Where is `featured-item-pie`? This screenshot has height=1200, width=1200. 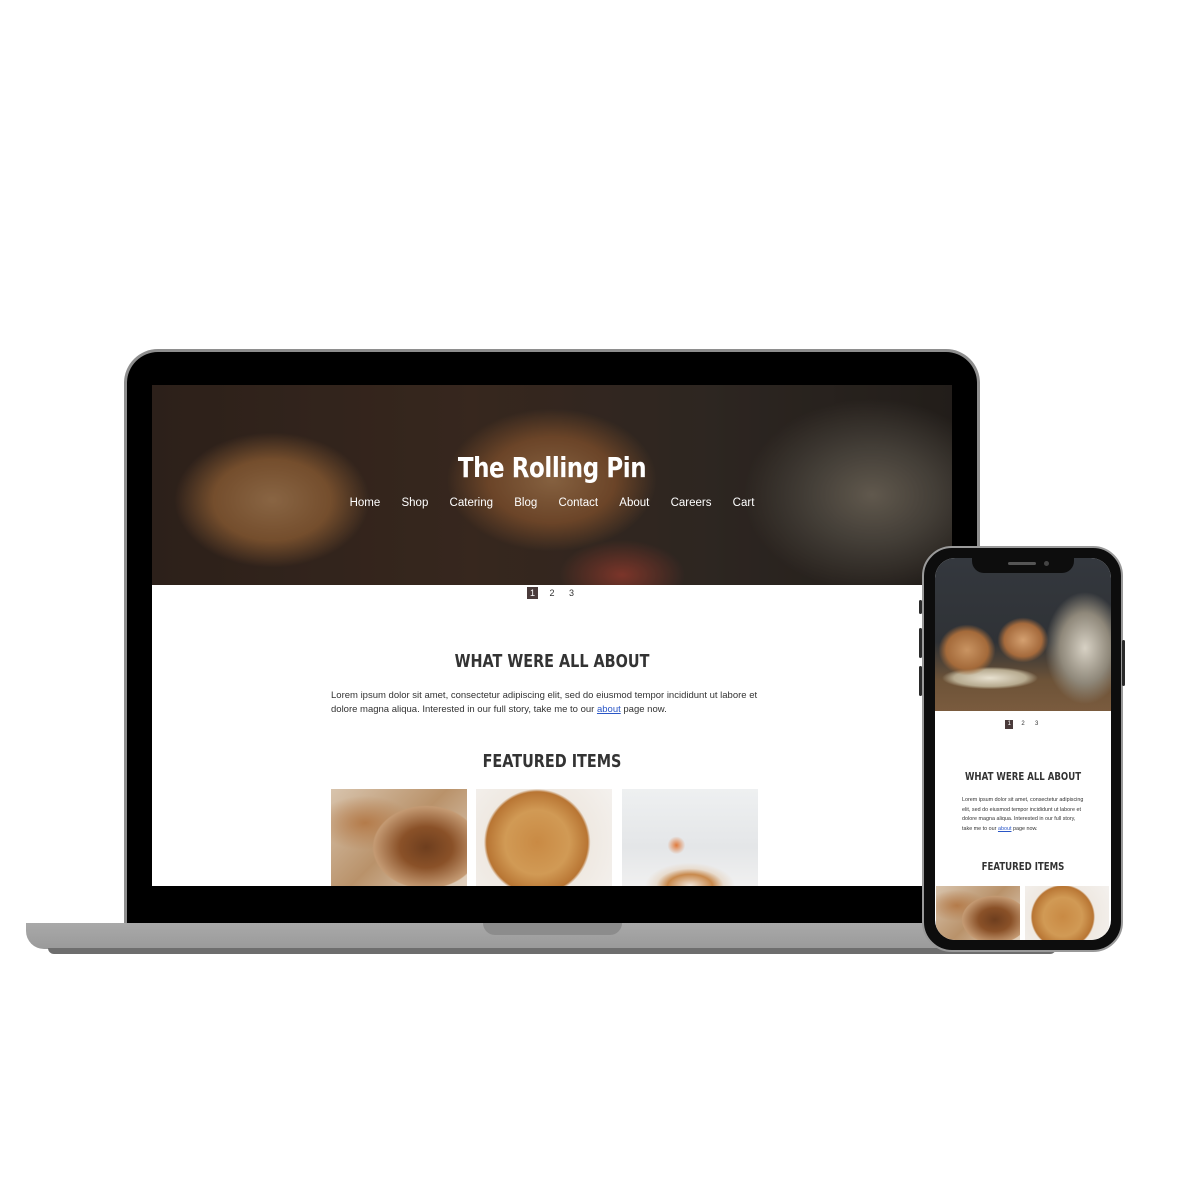
featured-item-pie is located at coordinates (544, 837).